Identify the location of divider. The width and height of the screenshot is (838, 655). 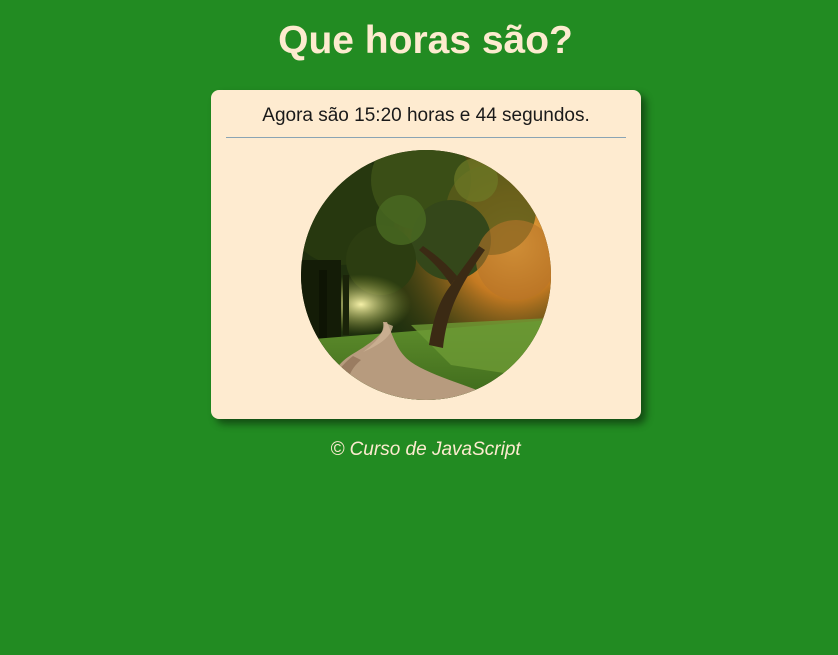
(426, 137).